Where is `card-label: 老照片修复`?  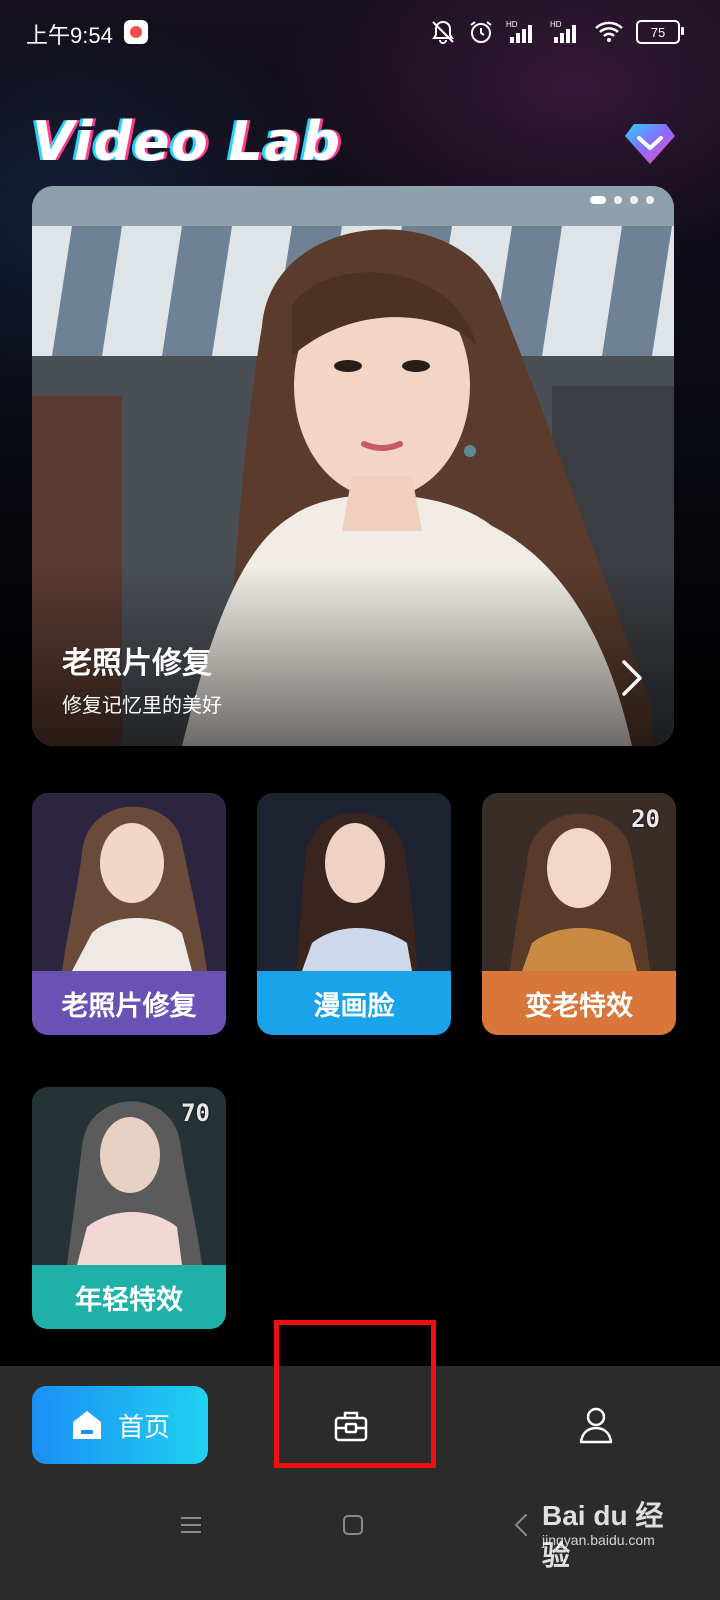 card-label: 老照片修复 is located at coordinates (129, 1003).